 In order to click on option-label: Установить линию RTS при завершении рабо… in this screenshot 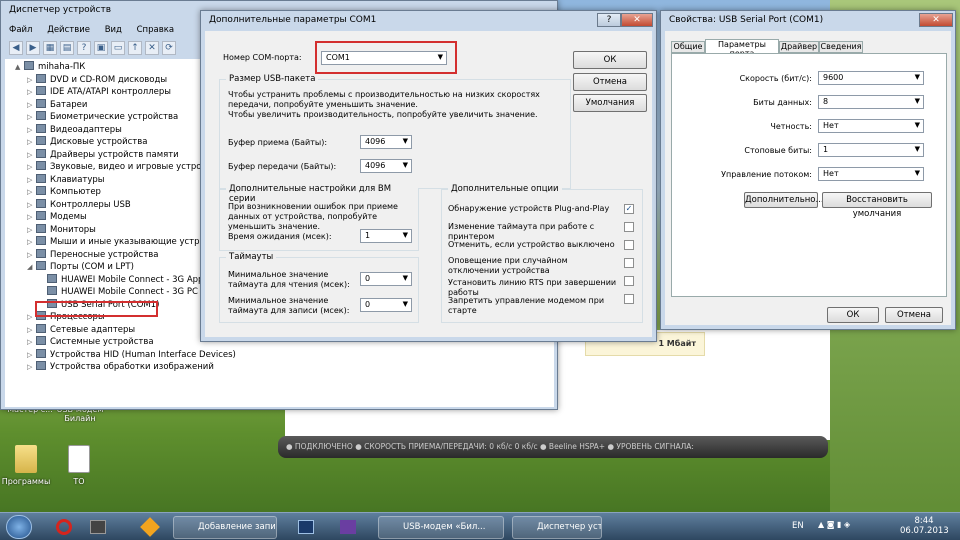, I will do `click(532, 287)`.